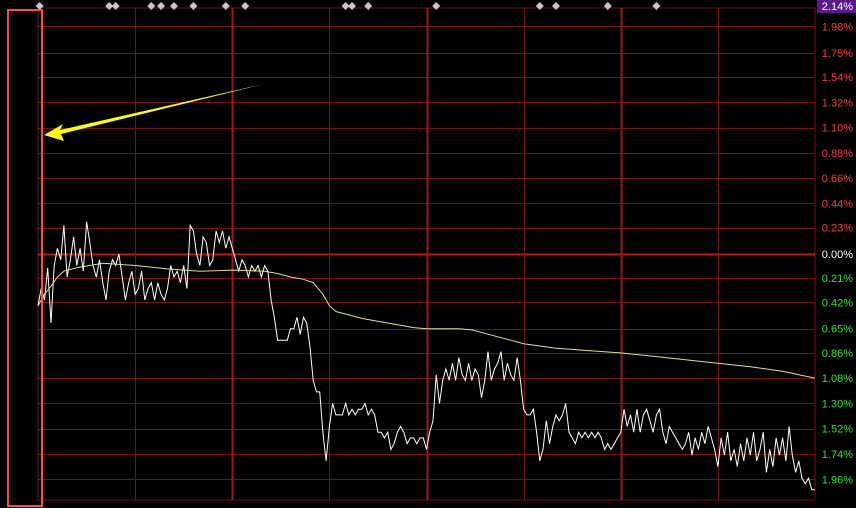  Describe the element at coordinates (154, 112) in the screenshot. I see `annotation-arrow` at that location.